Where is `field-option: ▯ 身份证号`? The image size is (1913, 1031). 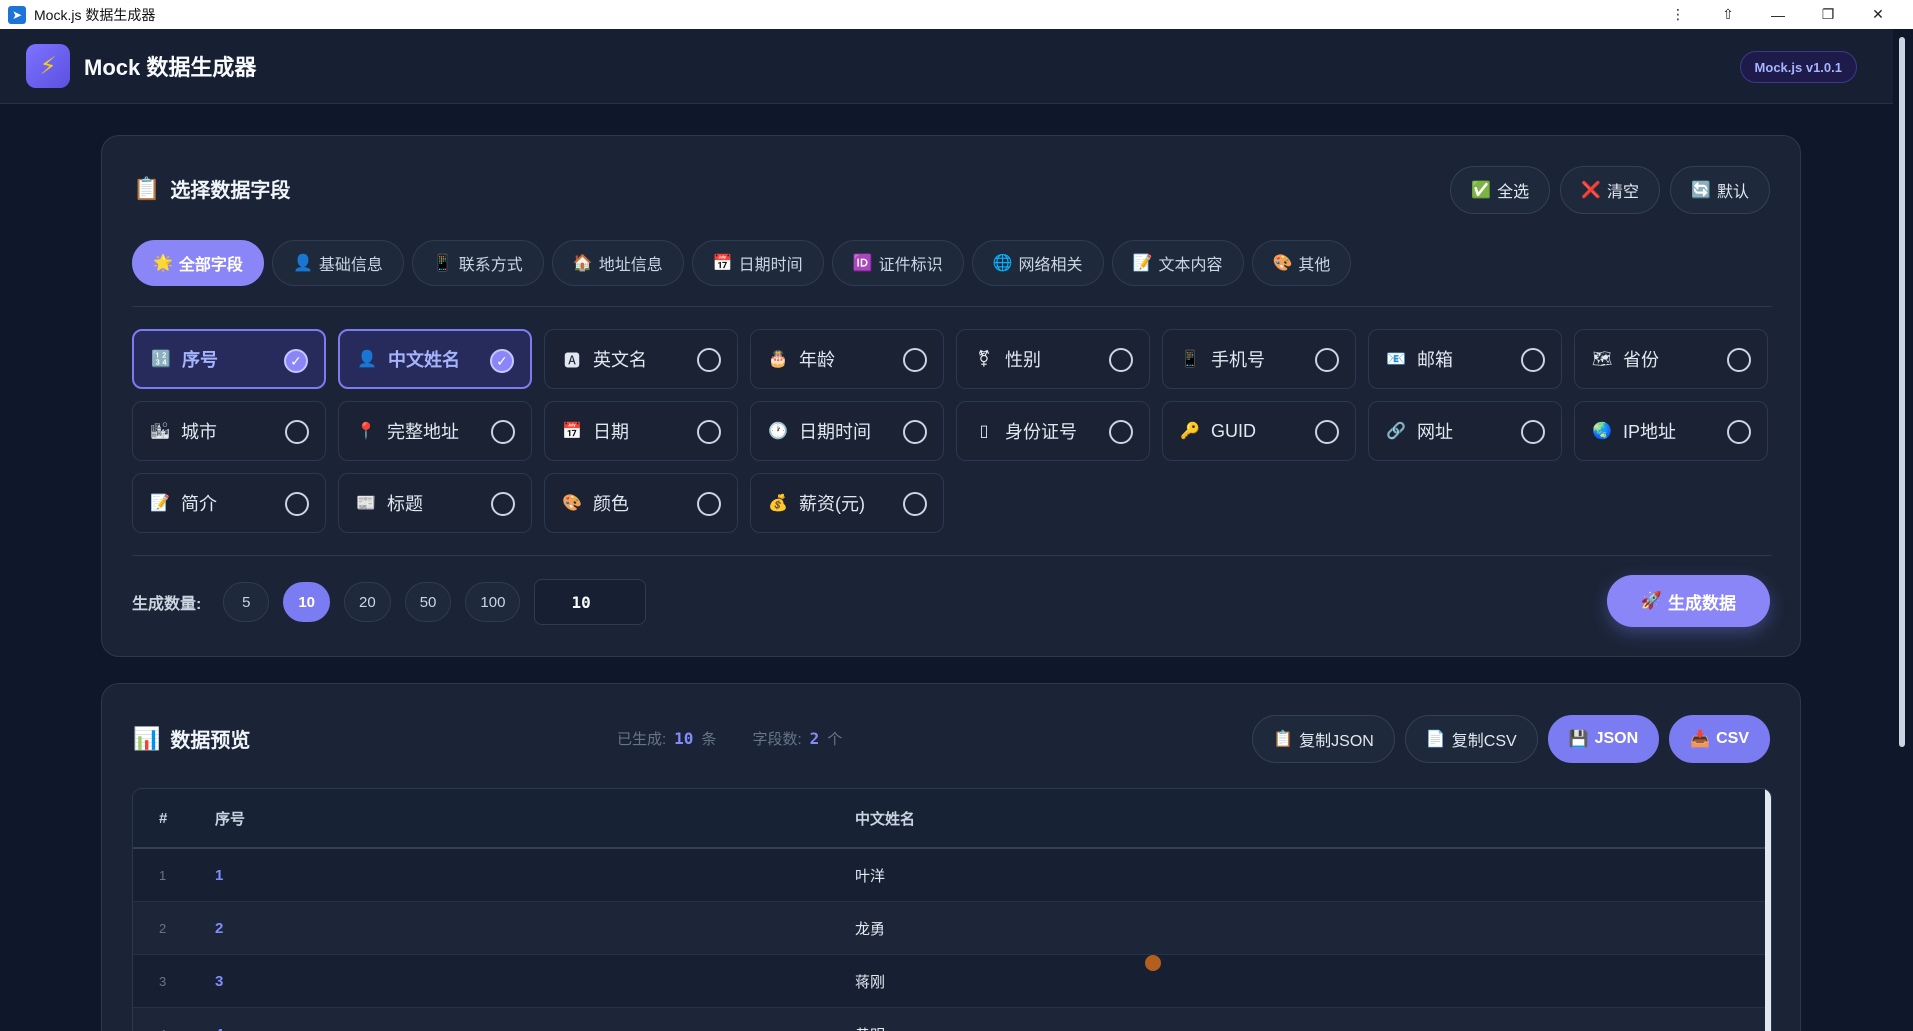 field-option: ▯ 身份证号 is located at coordinates (1053, 431).